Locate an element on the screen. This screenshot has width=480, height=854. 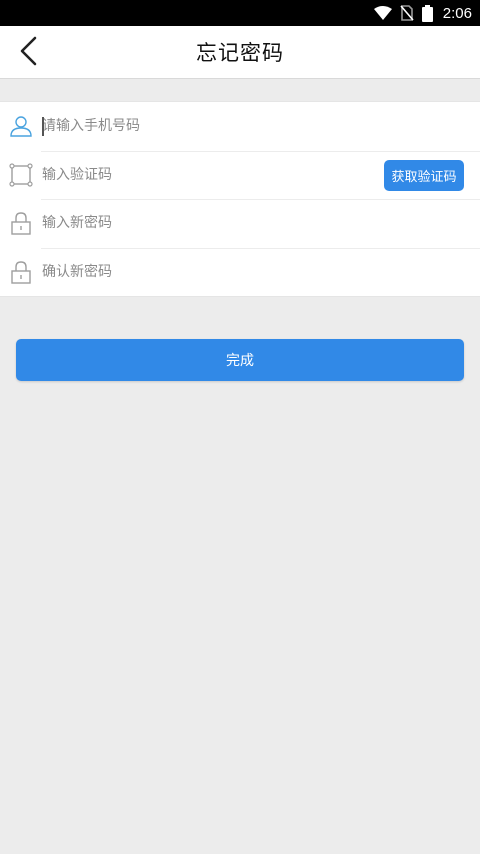
confirm-password-row is located at coordinates (240, 272).